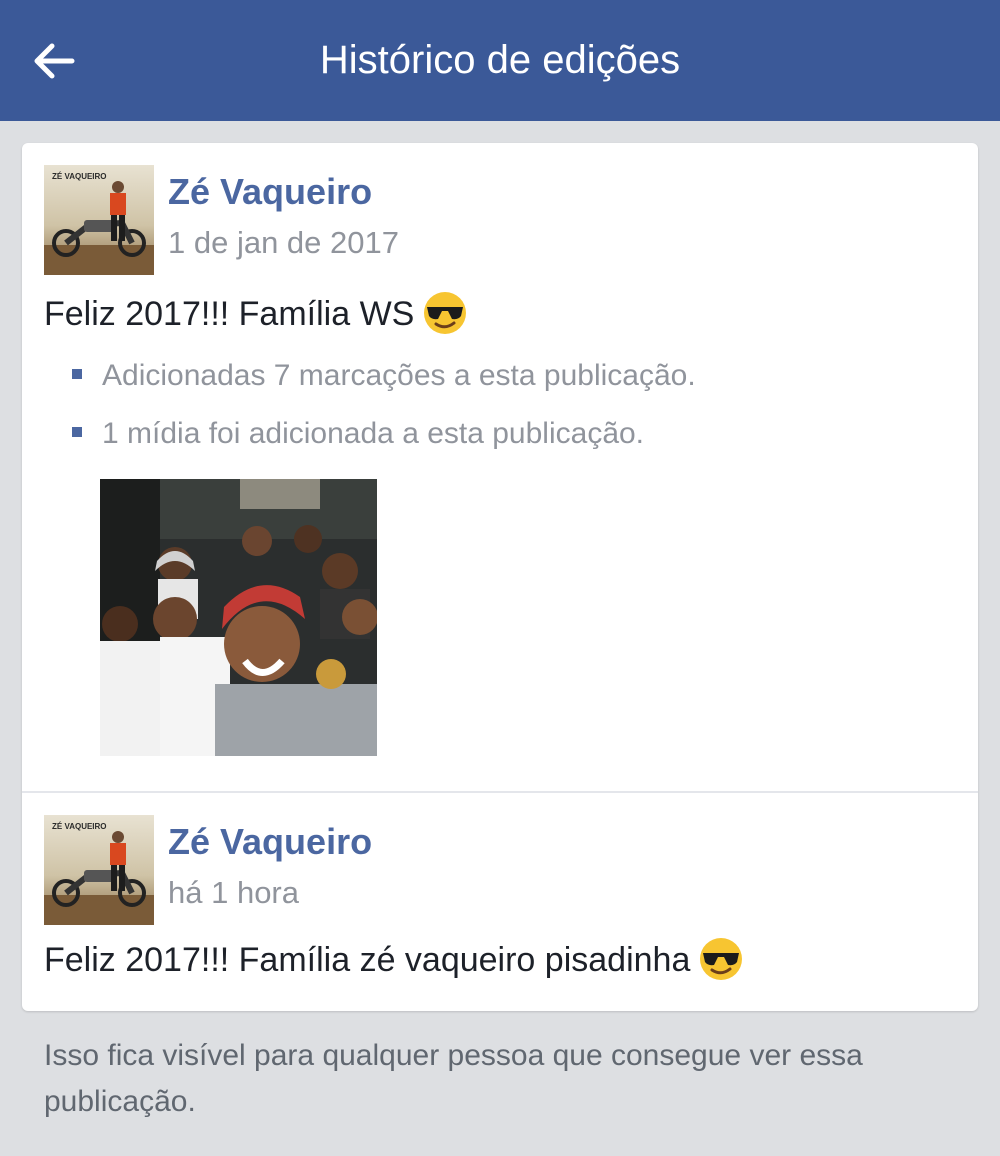  I want to click on page-title: Histórico de edições, so click(500, 60).